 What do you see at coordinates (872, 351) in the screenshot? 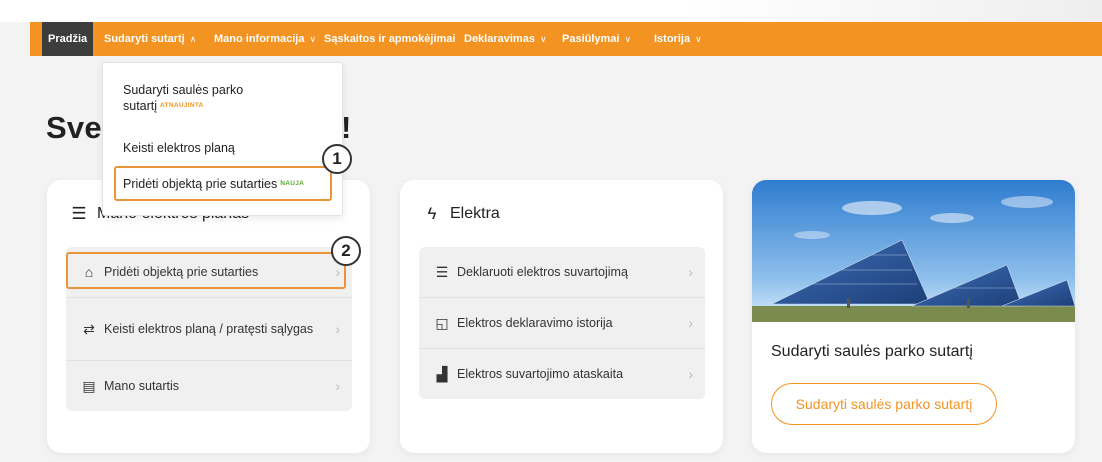
I see `solar-card-title: Sudaryti saulės parko sutartį` at bounding box center [872, 351].